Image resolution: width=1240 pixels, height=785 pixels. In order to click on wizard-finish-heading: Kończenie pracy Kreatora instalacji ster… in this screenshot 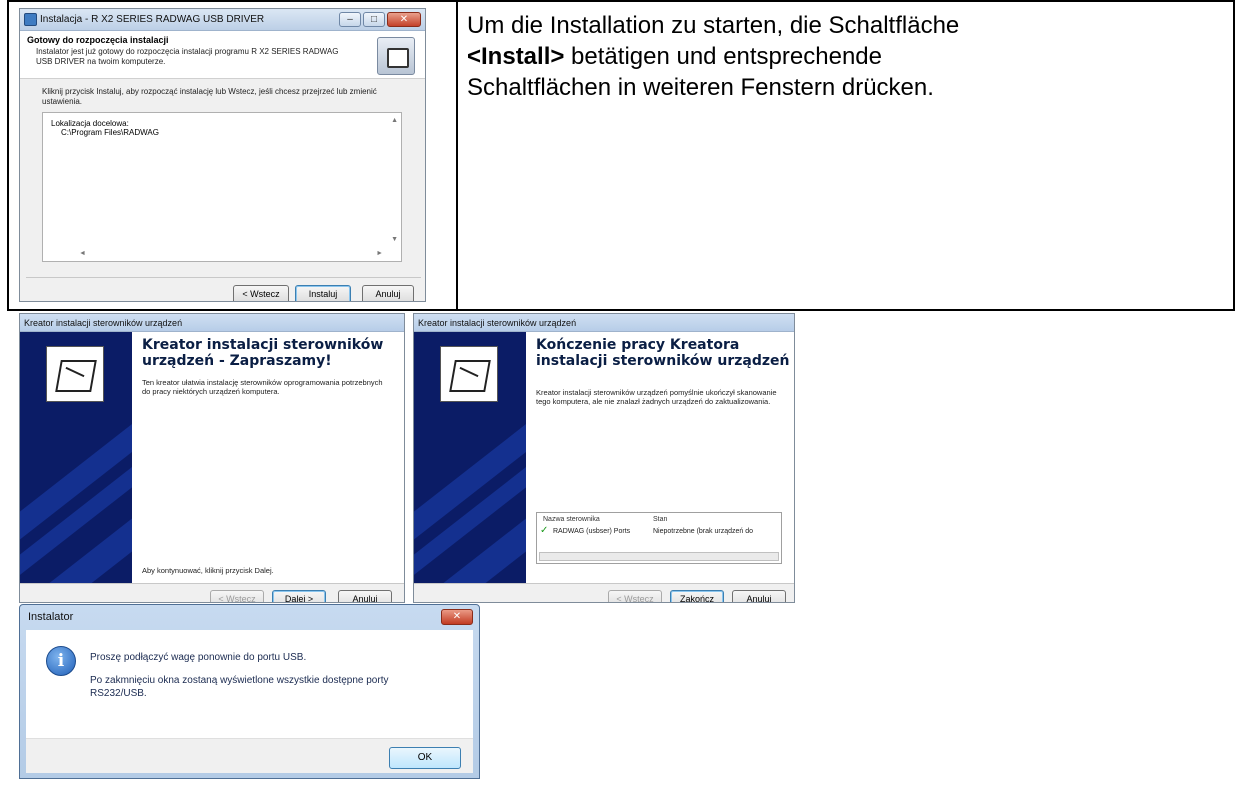, I will do `click(663, 353)`.